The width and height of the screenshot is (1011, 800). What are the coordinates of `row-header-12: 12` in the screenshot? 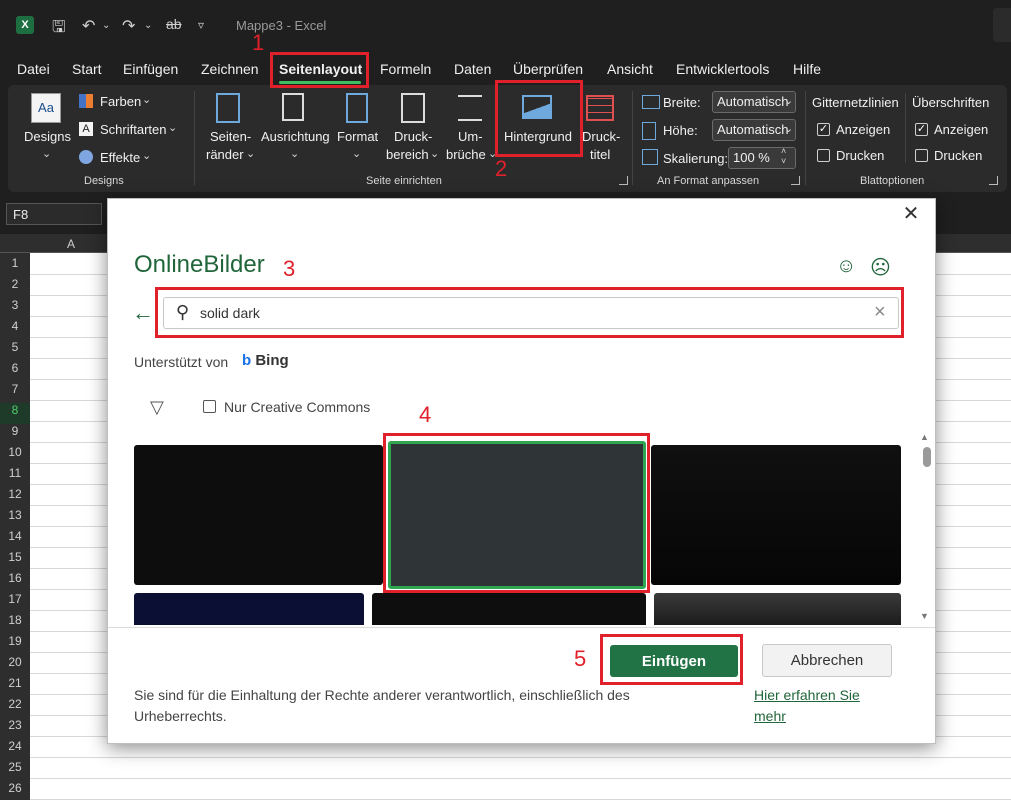 It's located at (15, 497).